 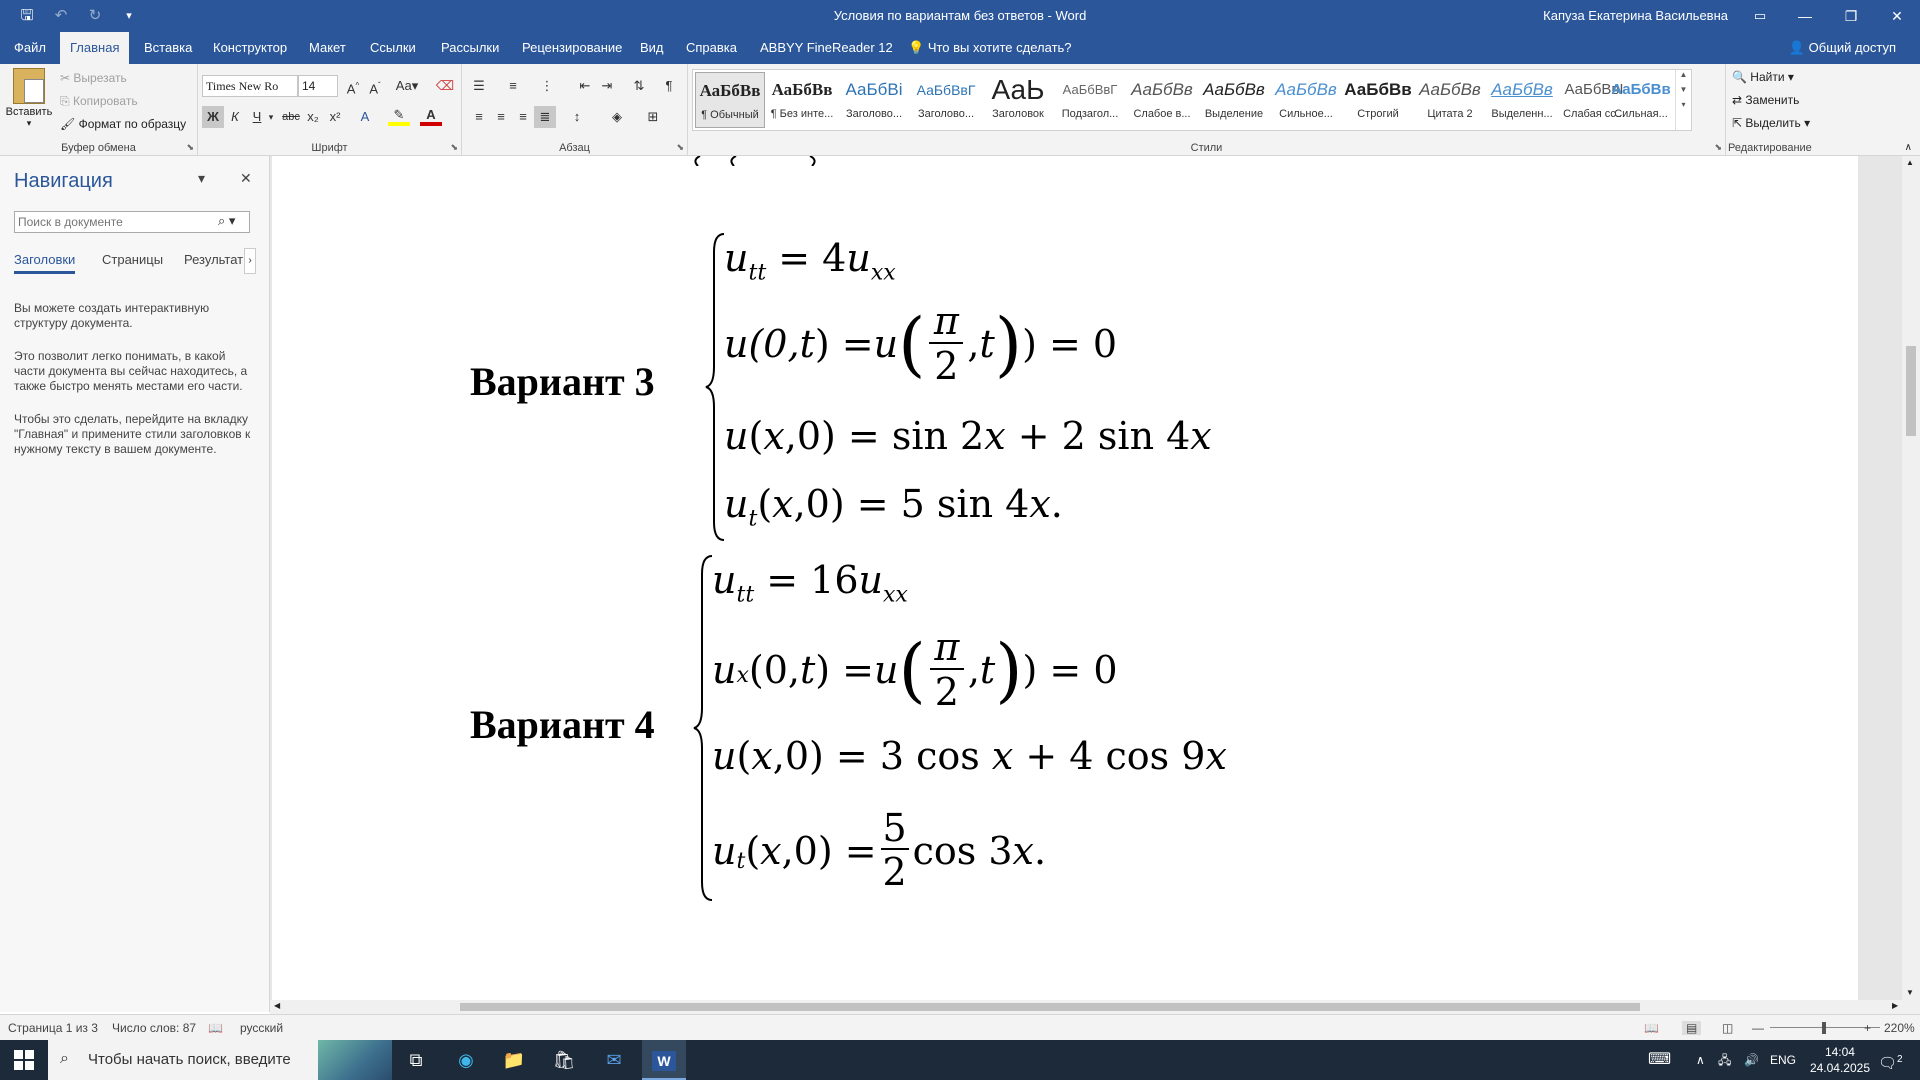 I want to click on ribbon-display-options-icon: ▭, so click(x=1760, y=16).